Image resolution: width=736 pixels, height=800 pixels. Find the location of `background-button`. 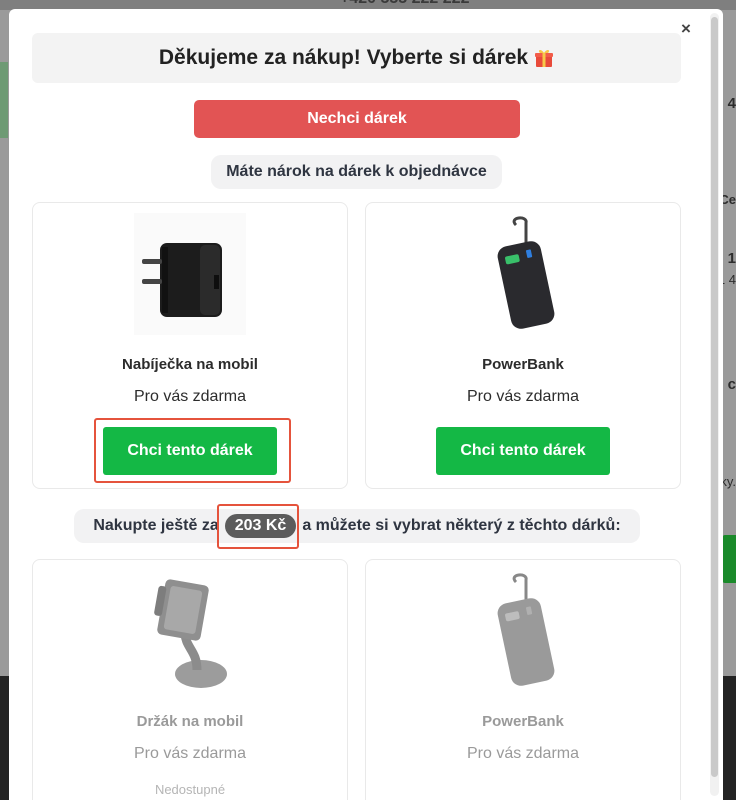

background-button is located at coordinates (729, 559).